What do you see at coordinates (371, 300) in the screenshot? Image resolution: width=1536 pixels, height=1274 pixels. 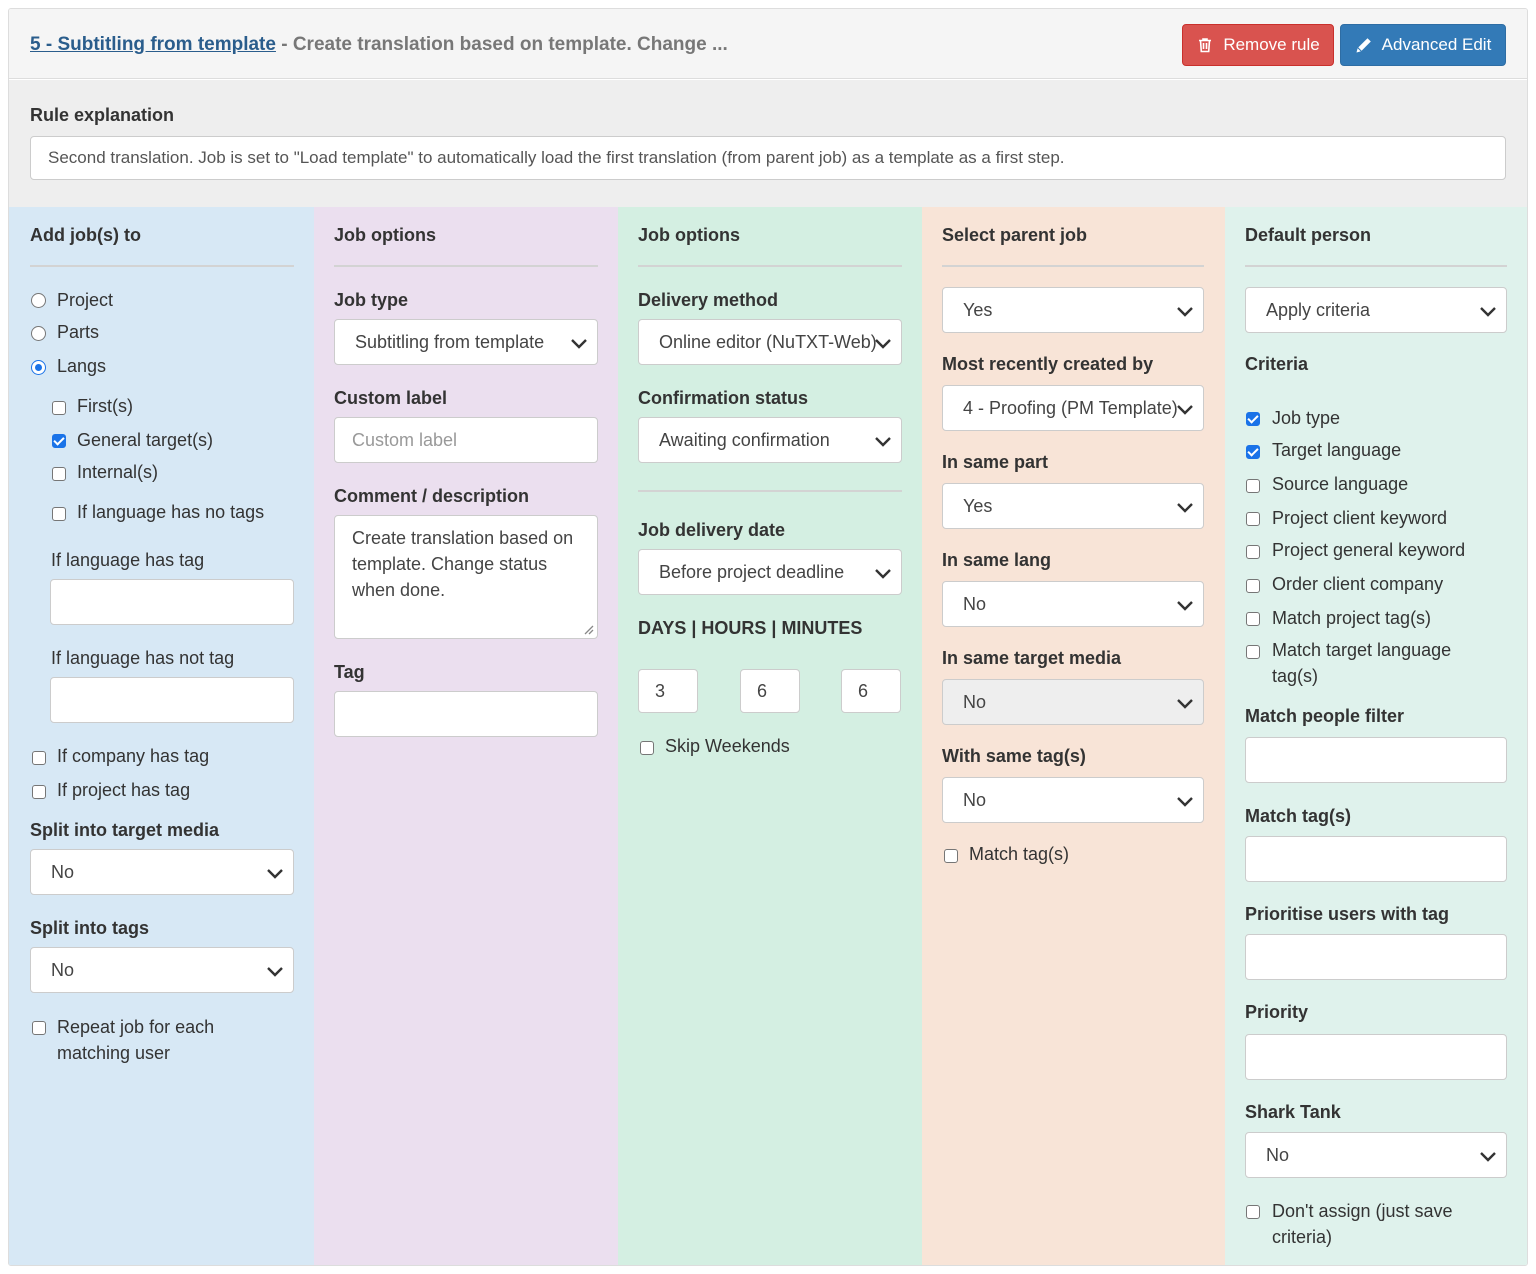 I see `job-type-label: Job type` at bounding box center [371, 300].